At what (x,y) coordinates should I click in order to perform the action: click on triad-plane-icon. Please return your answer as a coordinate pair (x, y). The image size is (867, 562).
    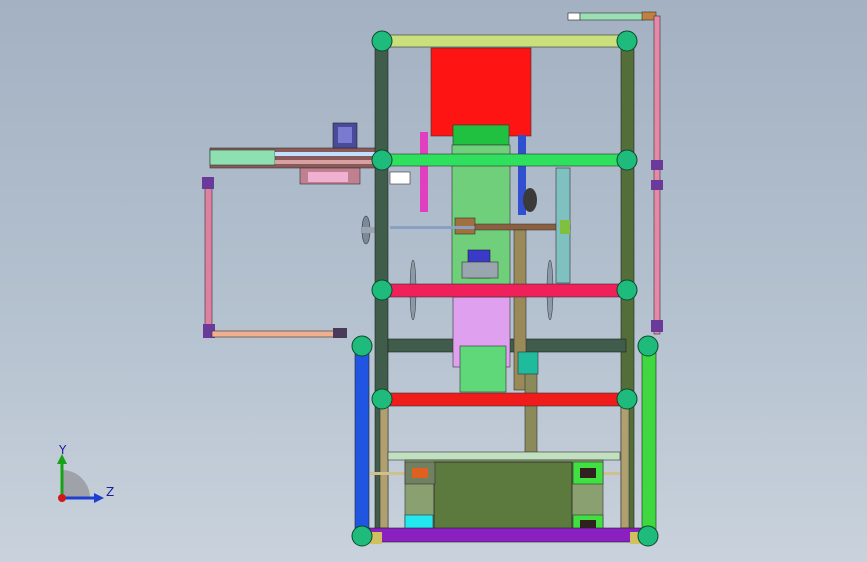
    Looking at the image, I should click on (76, 484).